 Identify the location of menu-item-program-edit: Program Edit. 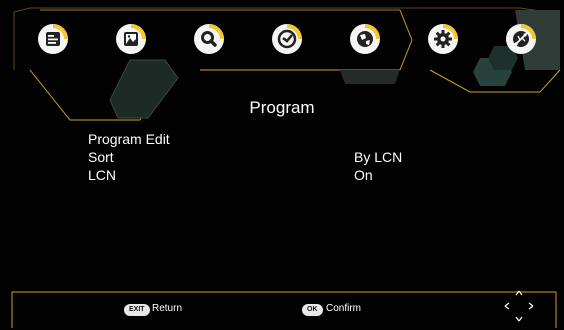
(278, 139).